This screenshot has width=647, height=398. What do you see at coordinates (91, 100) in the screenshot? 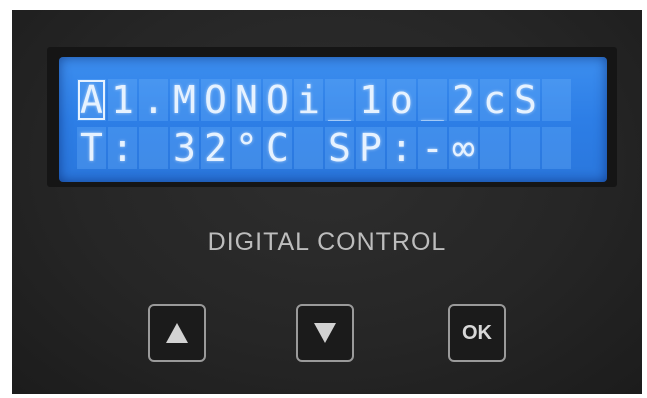
I see `lcd-cell-cursor: A` at bounding box center [91, 100].